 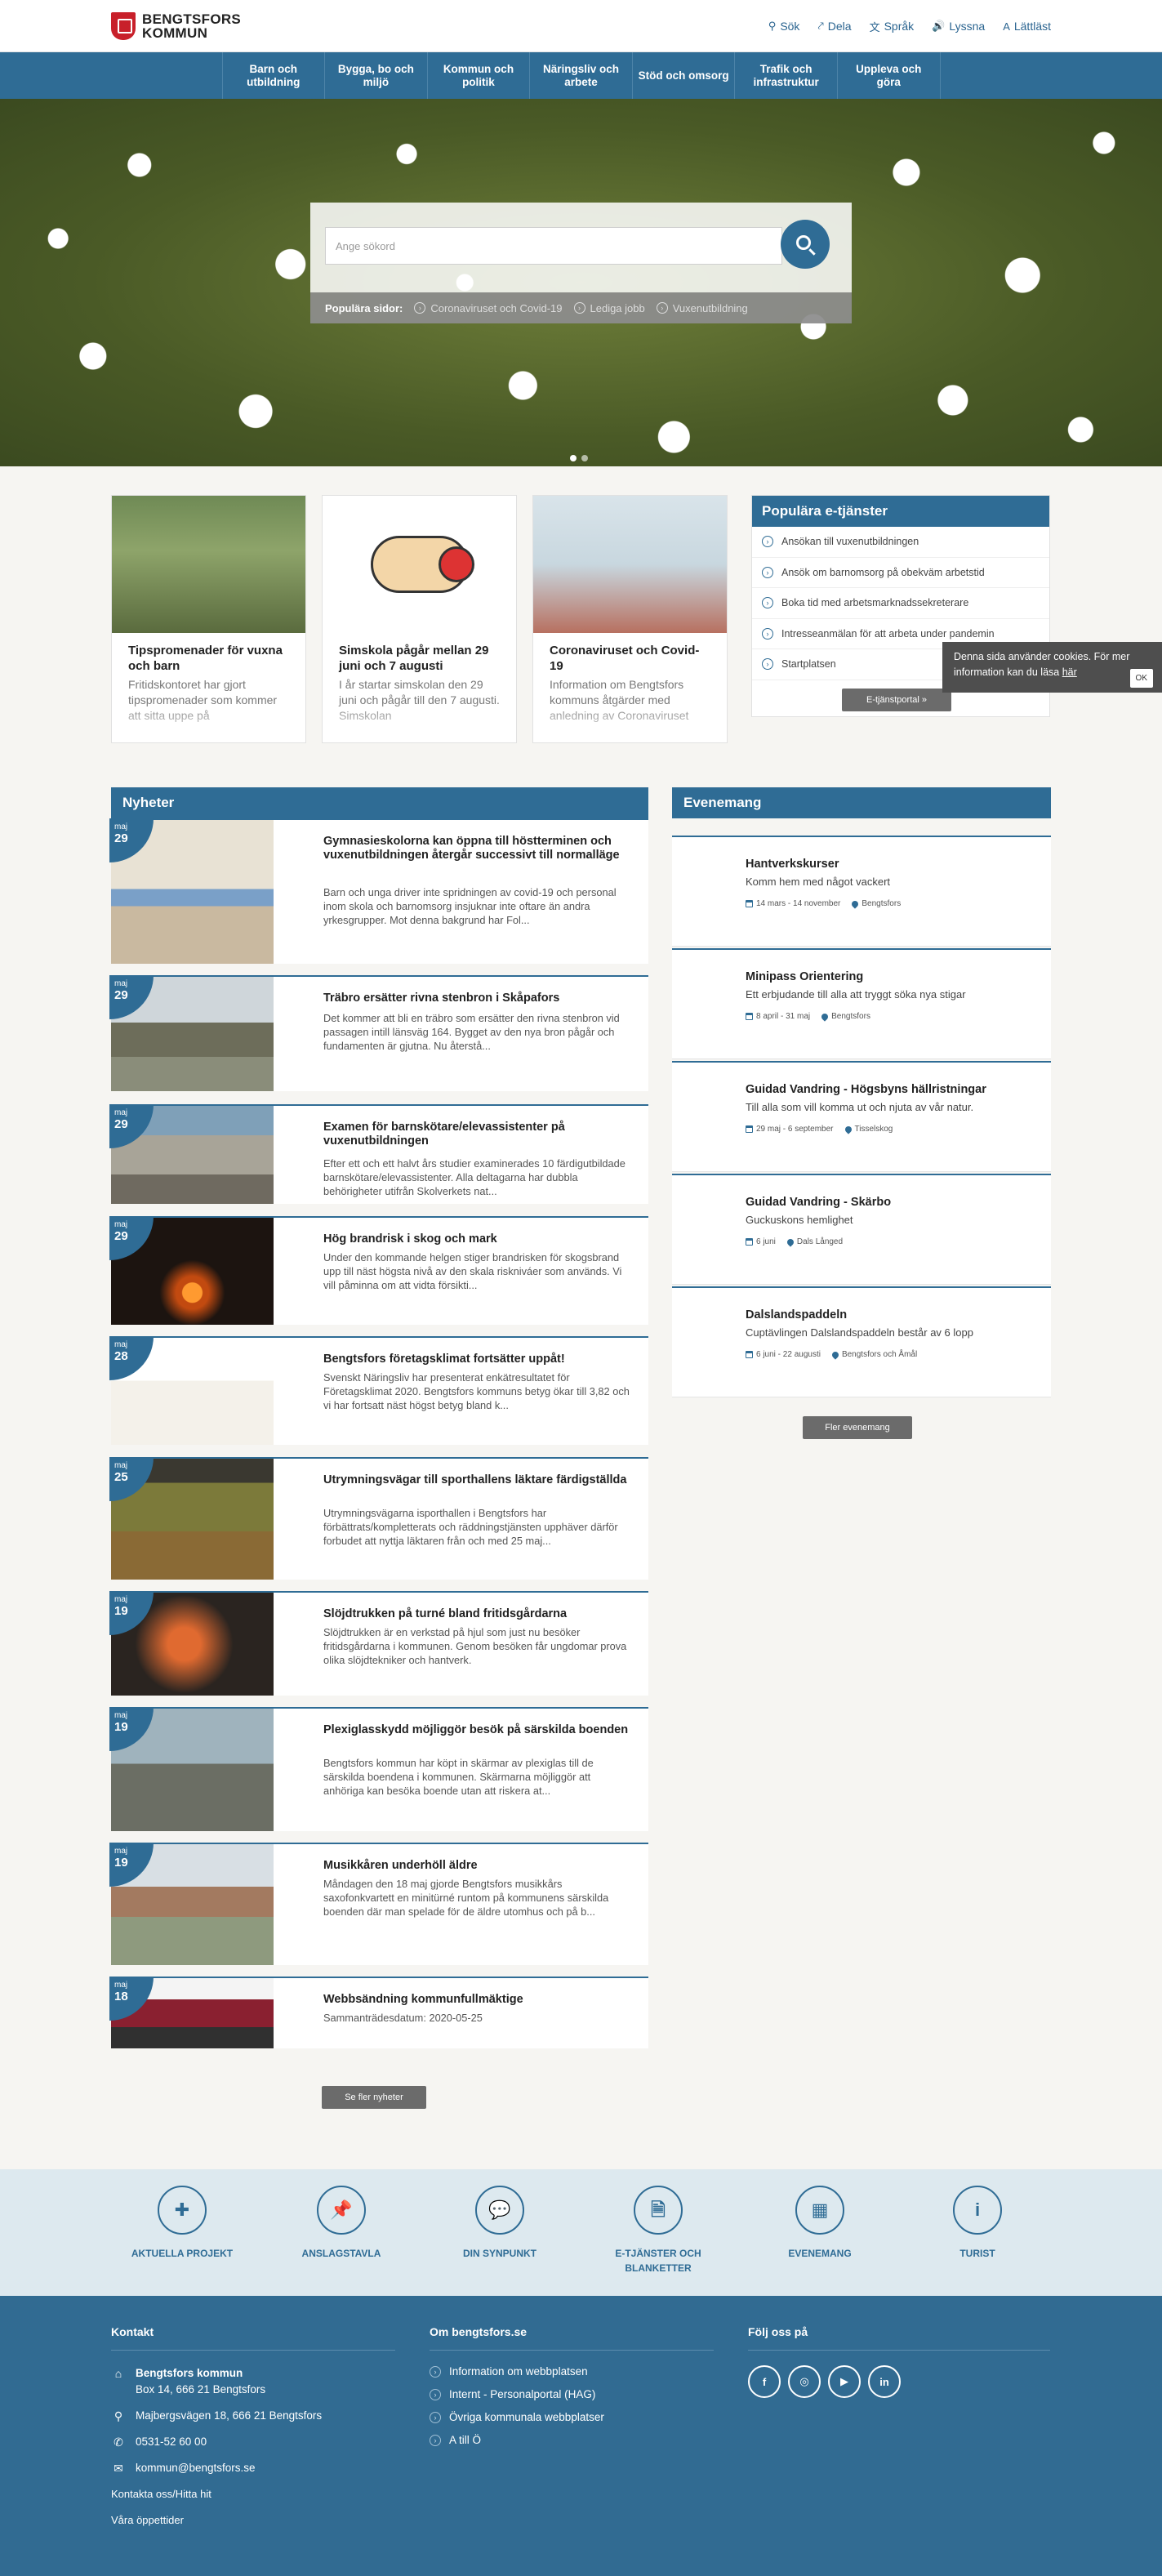 I want to click on event-title: Dalslandspaddeln, so click(x=797, y=1314).